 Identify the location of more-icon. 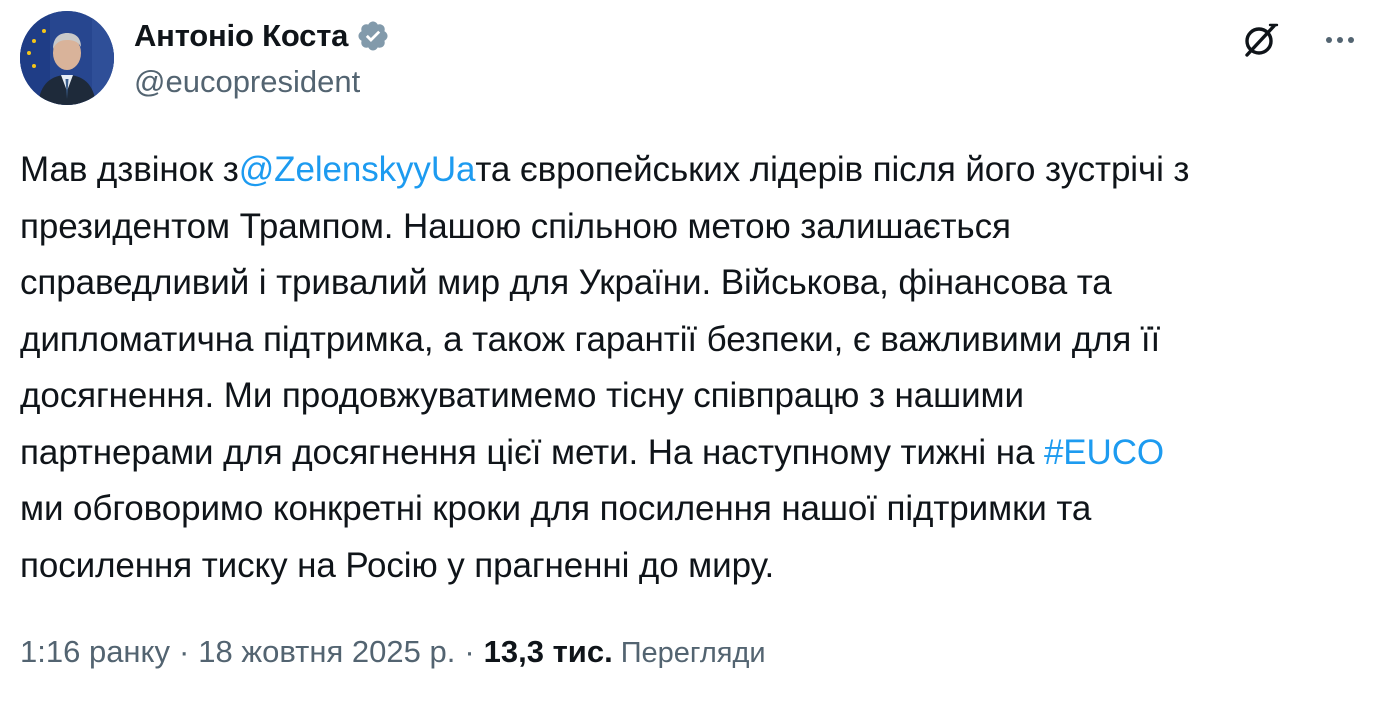
(1340, 40).